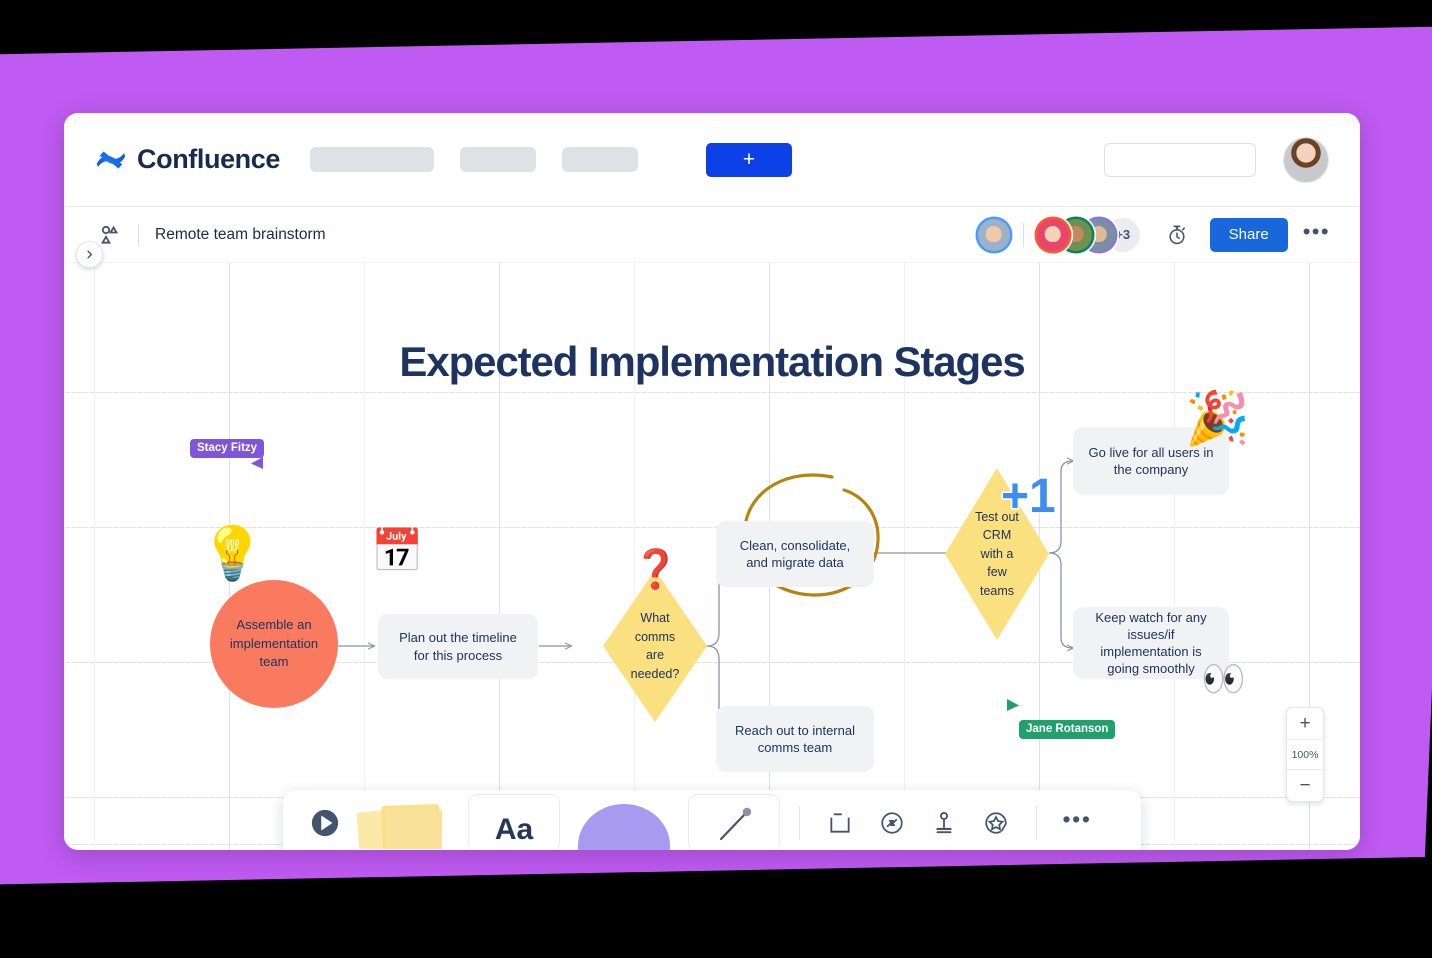 This screenshot has width=1432, height=958. I want to click on tool-sticker, so click(996, 822).